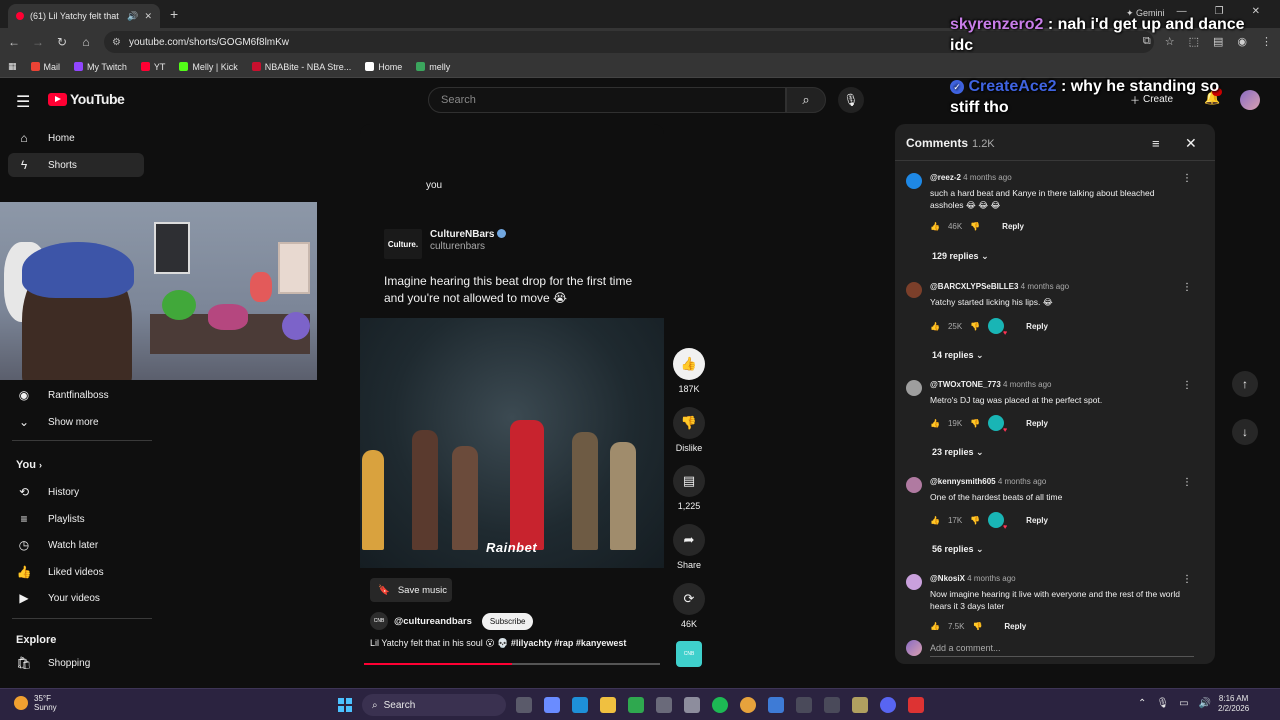 Image resolution: width=1280 pixels, height=720 pixels. What do you see at coordinates (76, 545) in the screenshot?
I see `sidebar-item-watch-later: ◷ Watch later` at bounding box center [76, 545].